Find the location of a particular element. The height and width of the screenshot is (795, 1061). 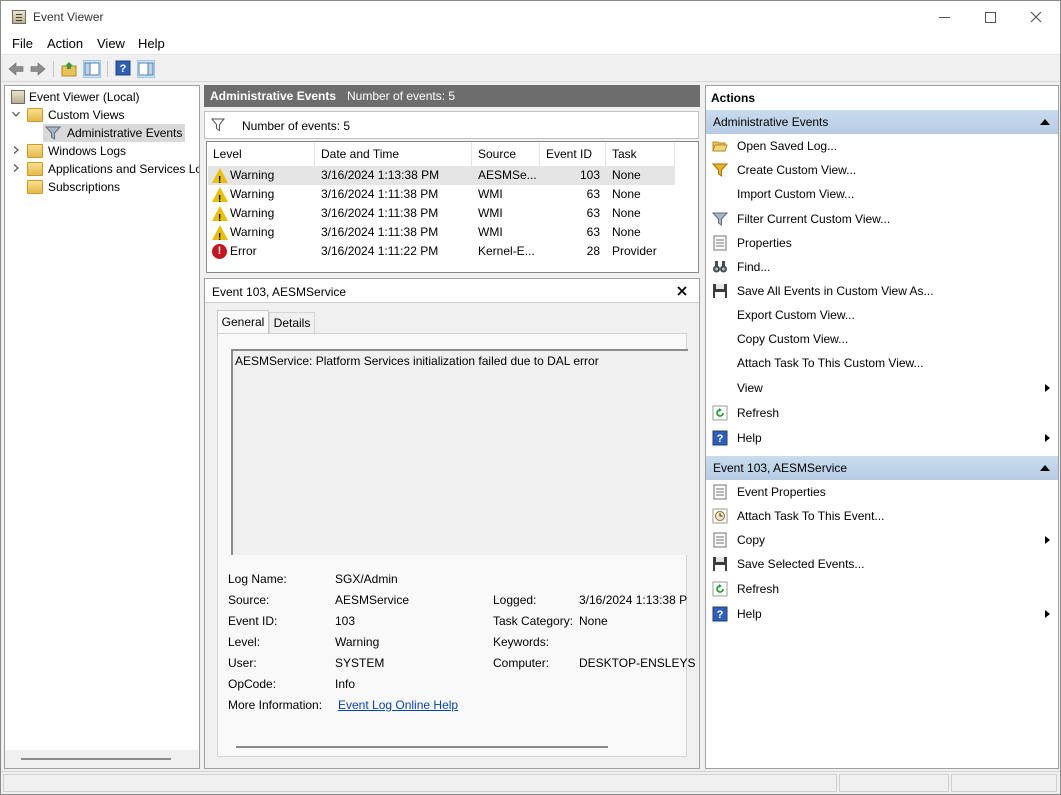

folder-icon is located at coordinates (35, 115).